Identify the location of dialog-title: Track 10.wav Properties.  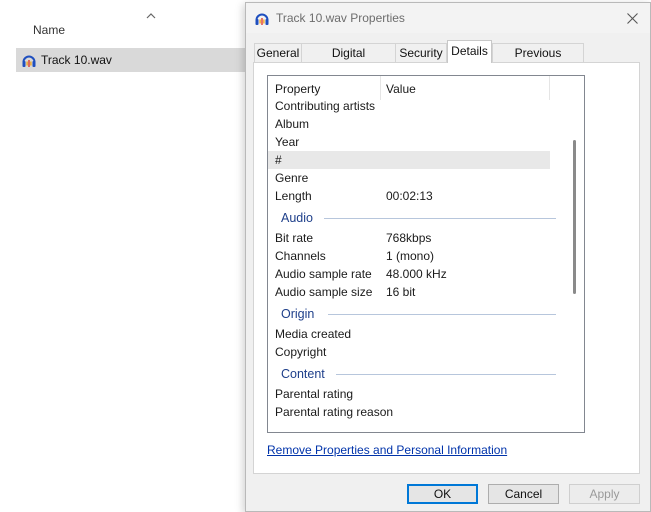
(340, 18).